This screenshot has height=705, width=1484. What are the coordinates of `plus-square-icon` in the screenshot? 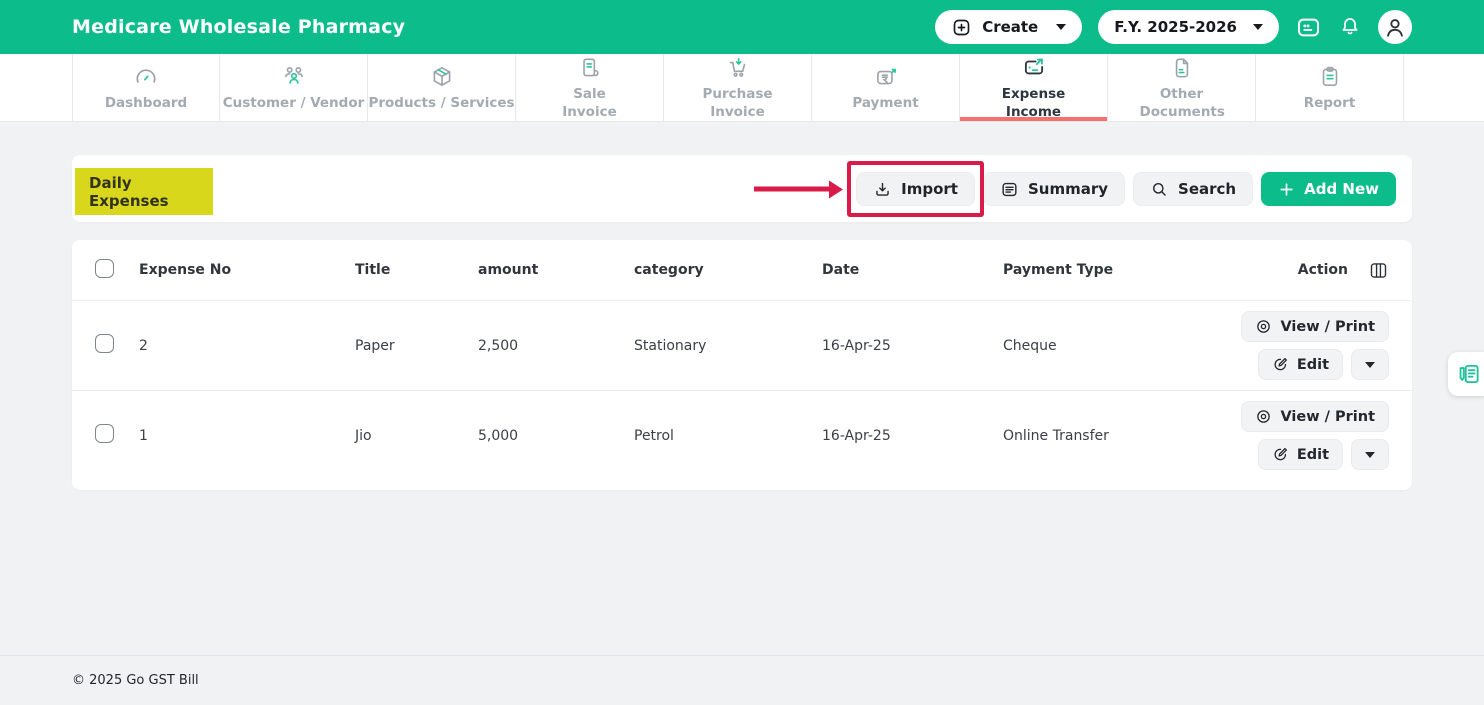 It's located at (961, 27).